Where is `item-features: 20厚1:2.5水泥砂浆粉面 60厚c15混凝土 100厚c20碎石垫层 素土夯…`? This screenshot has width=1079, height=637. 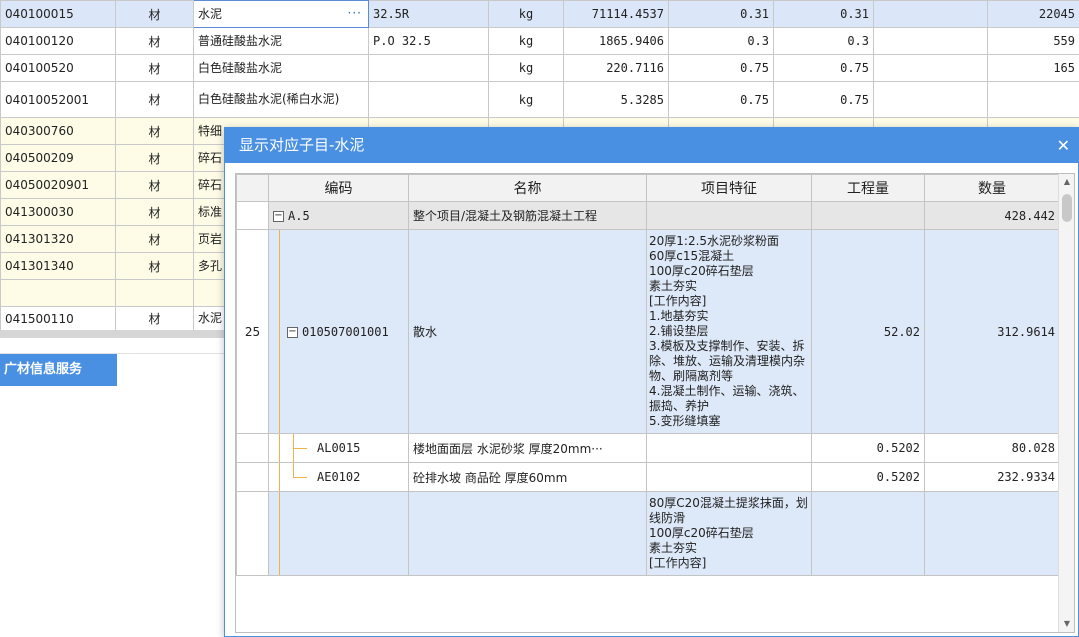
item-features: 20厚1:2.5水泥砂浆粉面 60厚c15混凝土 100厚c20碎石垫层 素土夯… is located at coordinates (729, 331).